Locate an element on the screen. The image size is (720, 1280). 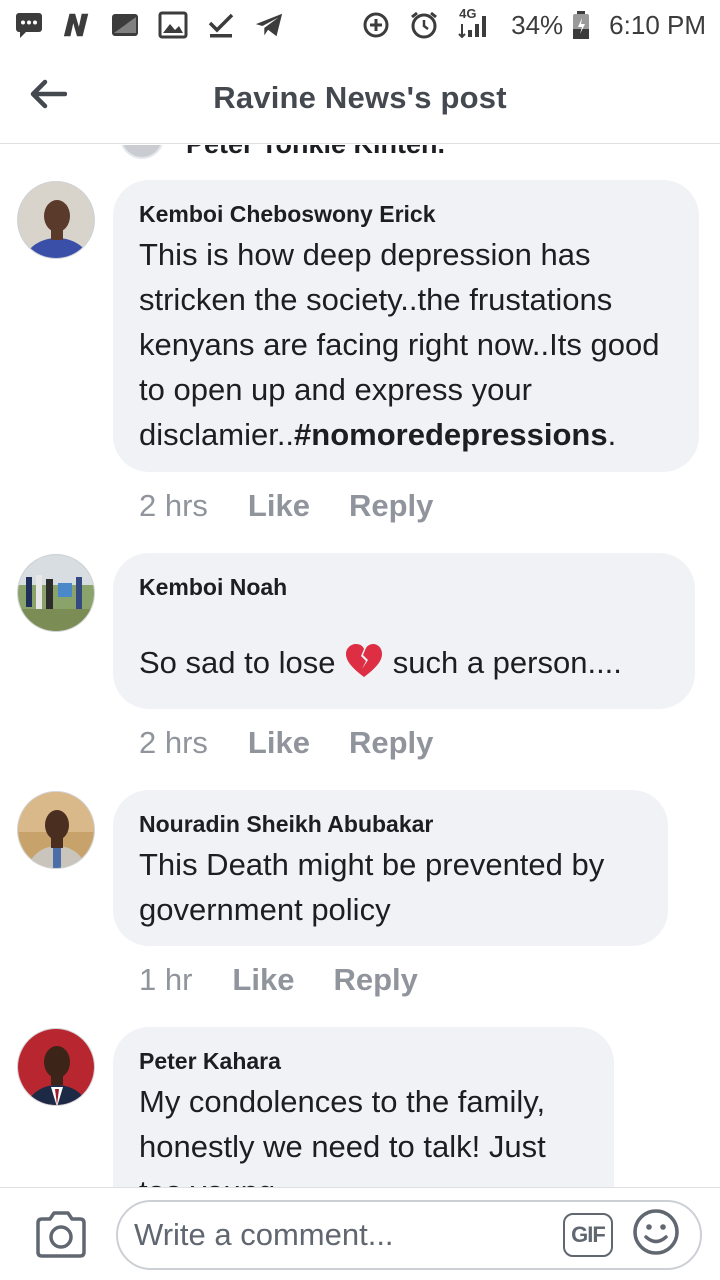
gallery-icon is located at coordinates (173, 25).